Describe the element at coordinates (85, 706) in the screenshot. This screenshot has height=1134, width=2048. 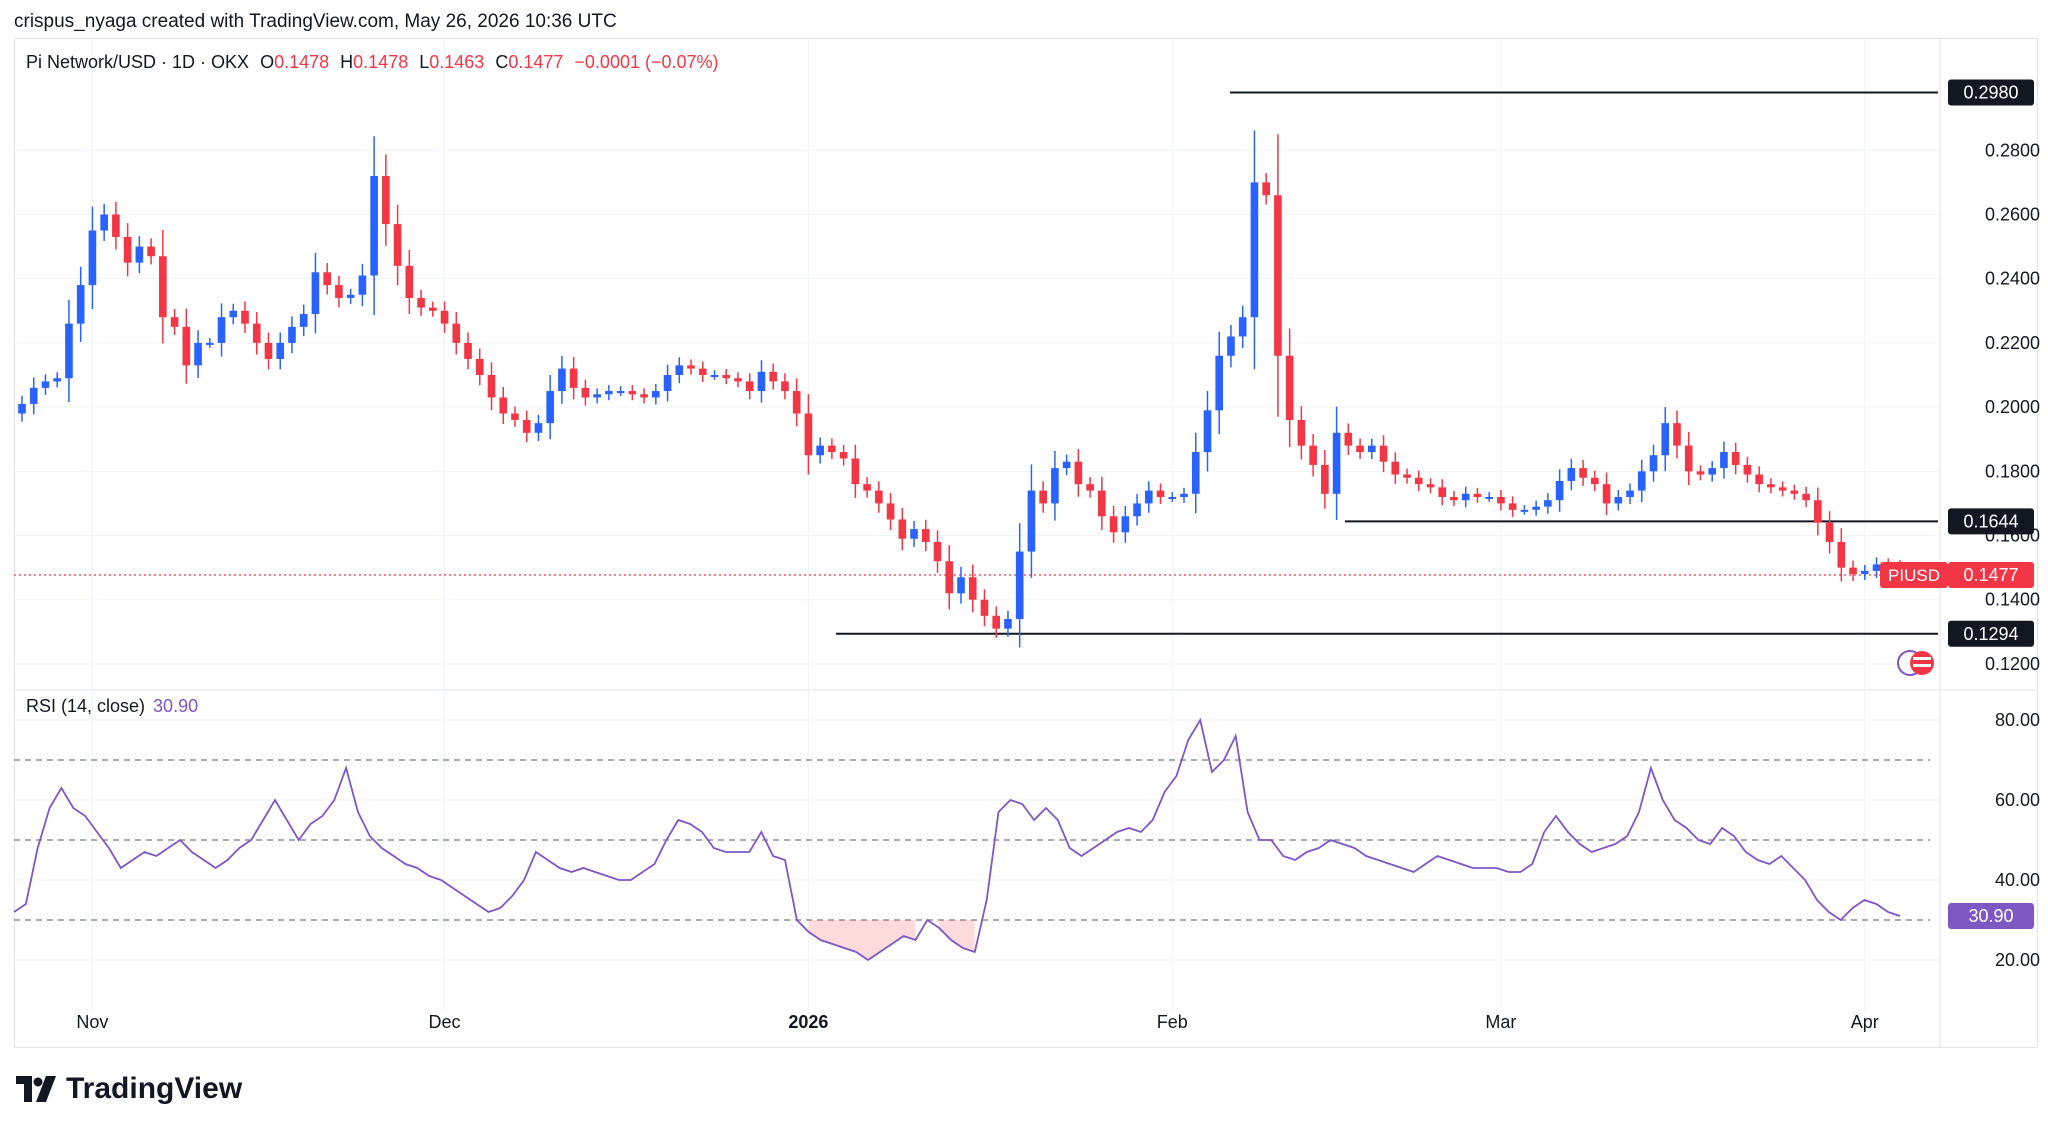
I see `rsi-label: RSI (14, close)` at that location.